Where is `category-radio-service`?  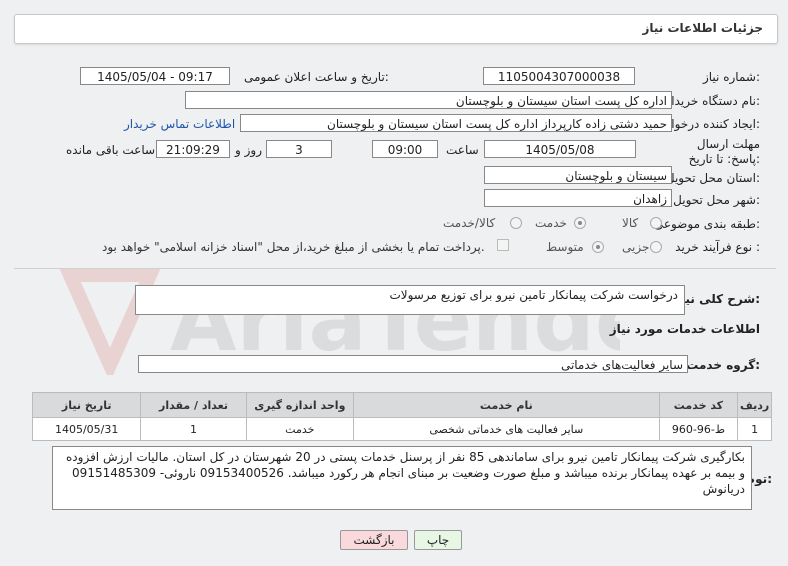
category-radio-service is located at coordinates (580, 223).